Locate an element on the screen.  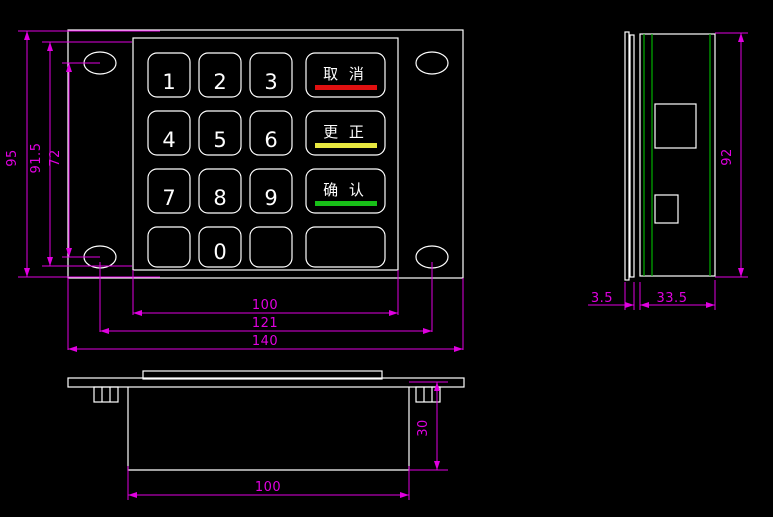
key-cancel-underline is located at coordinates (346, 87).